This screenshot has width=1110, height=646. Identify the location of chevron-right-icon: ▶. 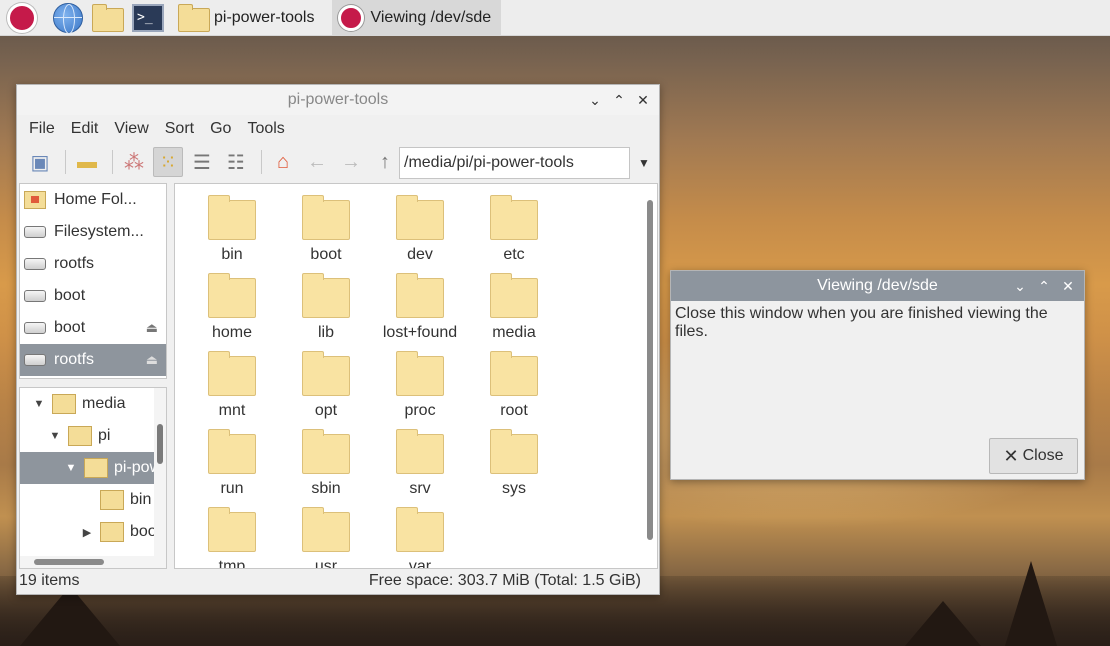
(87, 532).